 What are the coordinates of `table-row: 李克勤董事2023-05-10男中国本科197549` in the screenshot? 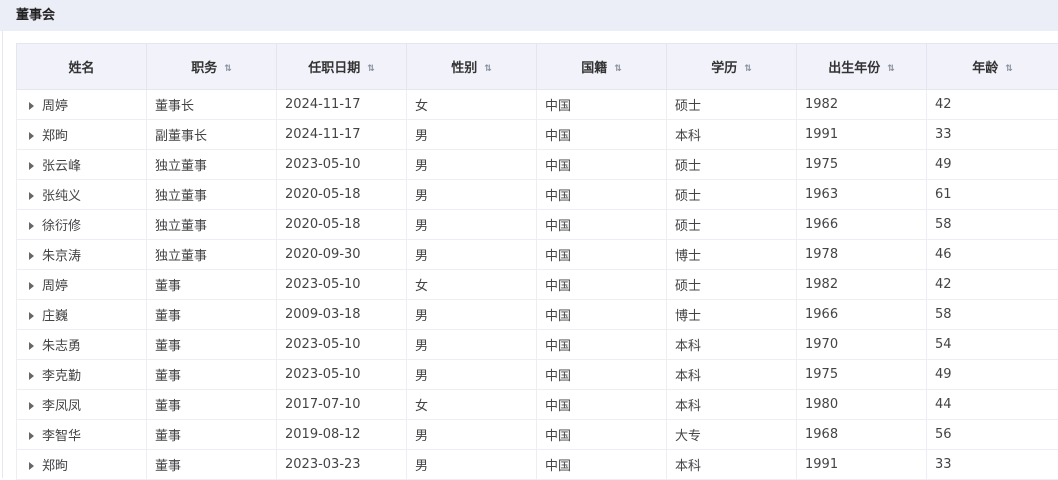 It's located at (537, 375).